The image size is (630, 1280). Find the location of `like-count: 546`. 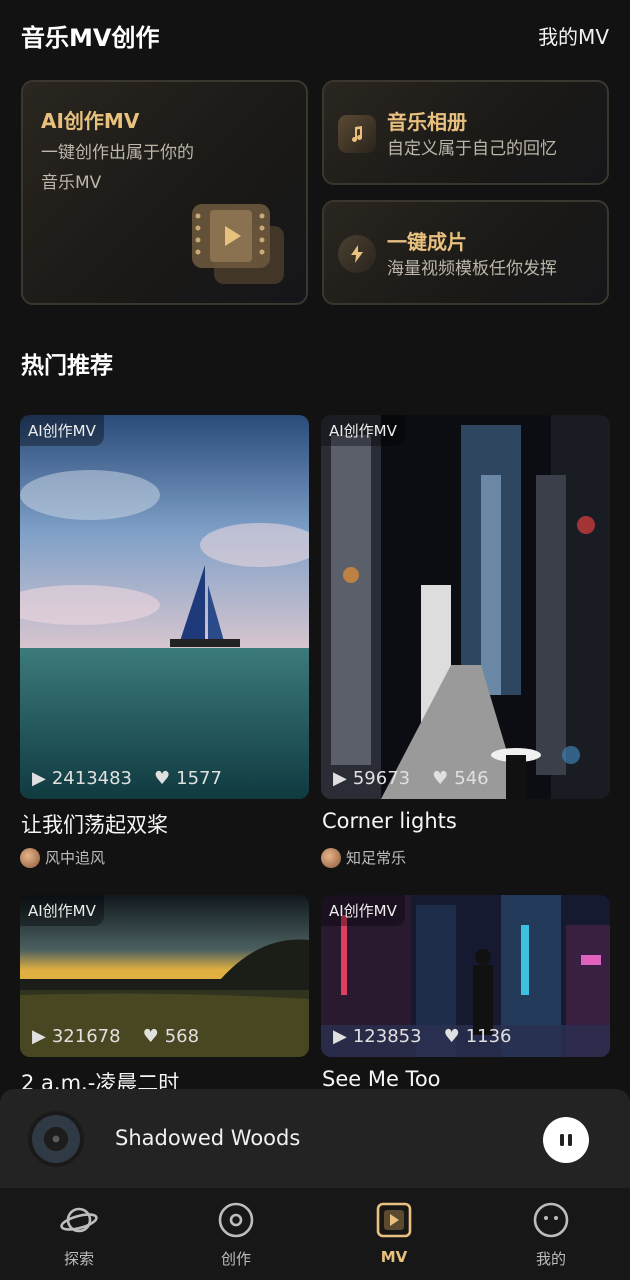

like-count: 546 is located at coordinates (471, 778).